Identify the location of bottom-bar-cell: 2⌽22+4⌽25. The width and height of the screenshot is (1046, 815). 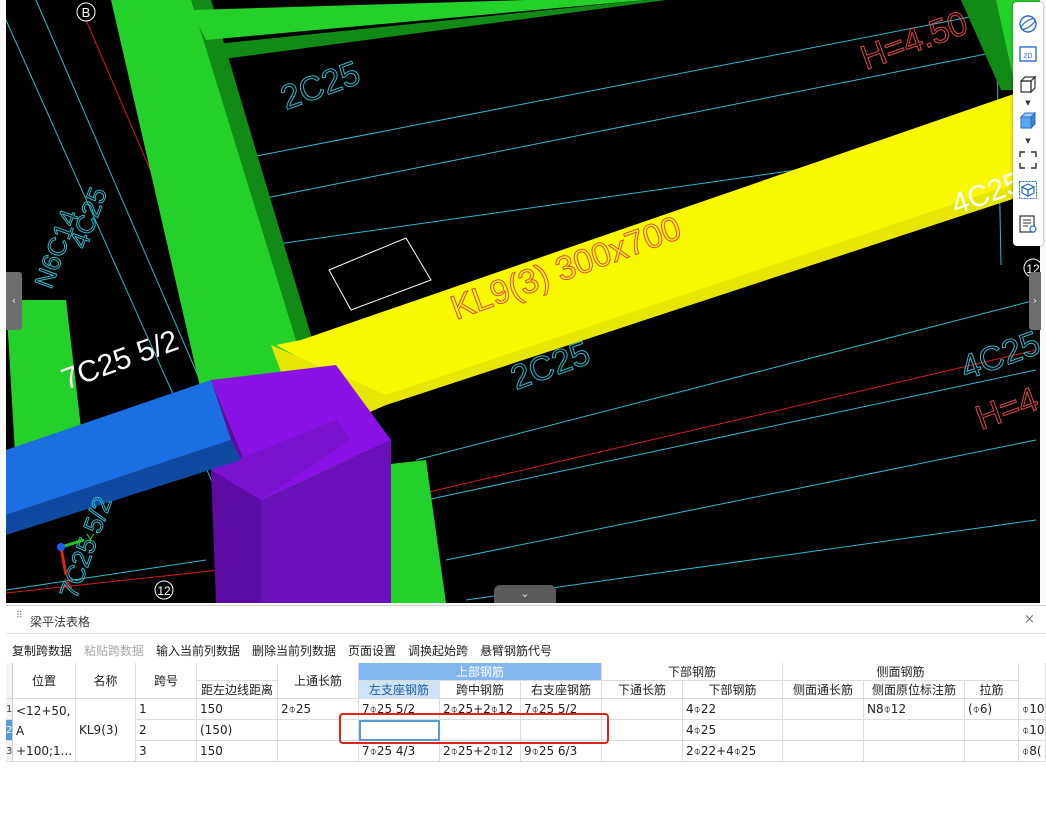
(733, 751).